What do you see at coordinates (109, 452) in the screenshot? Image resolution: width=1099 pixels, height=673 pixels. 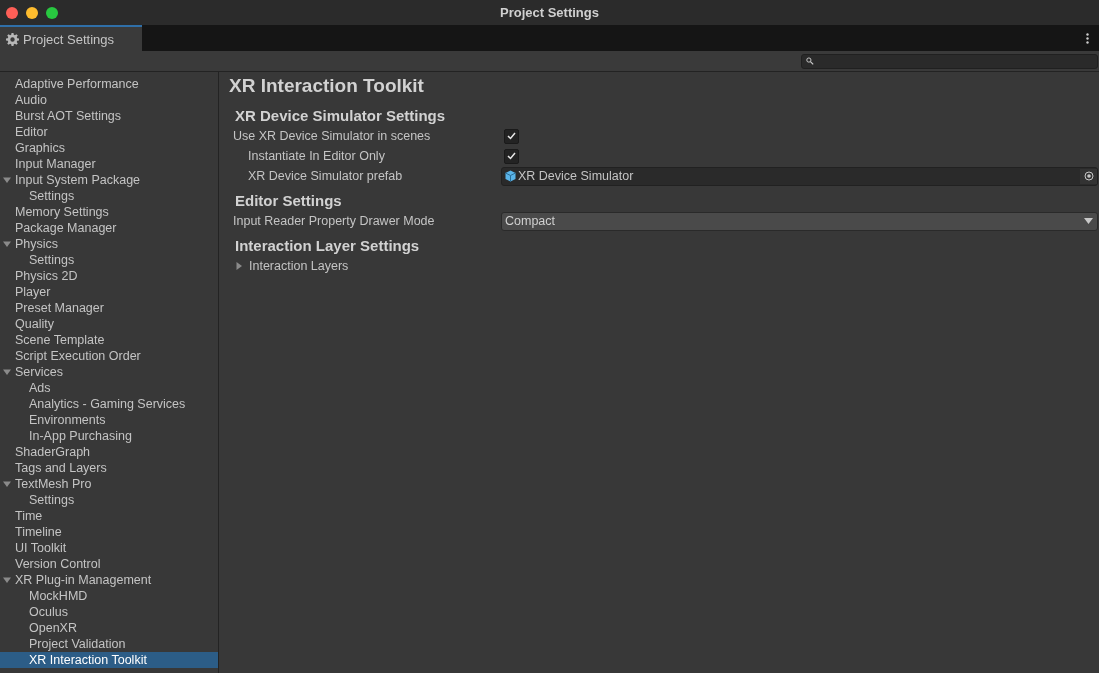 I see `sidebar-item: ShaderGraph` at bounding box center [109, 452].